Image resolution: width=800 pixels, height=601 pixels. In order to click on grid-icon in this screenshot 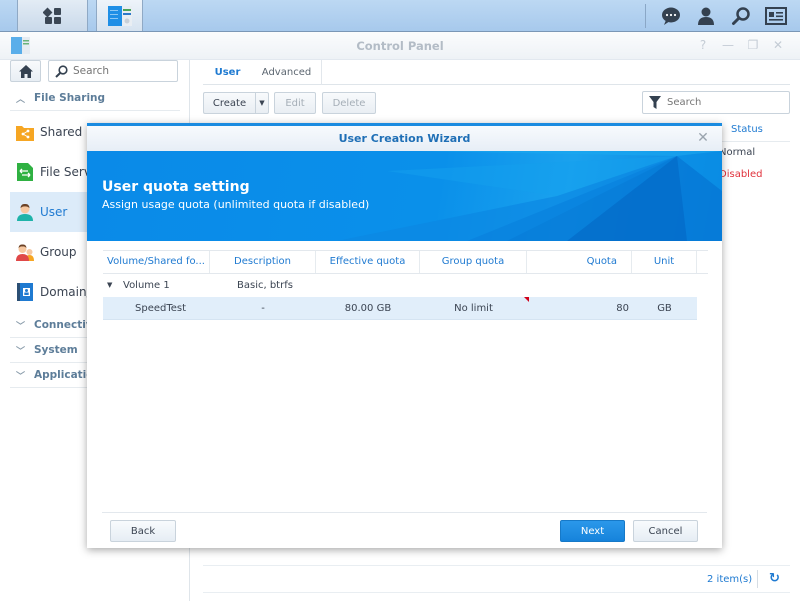, I will do `click(51, 15)`.